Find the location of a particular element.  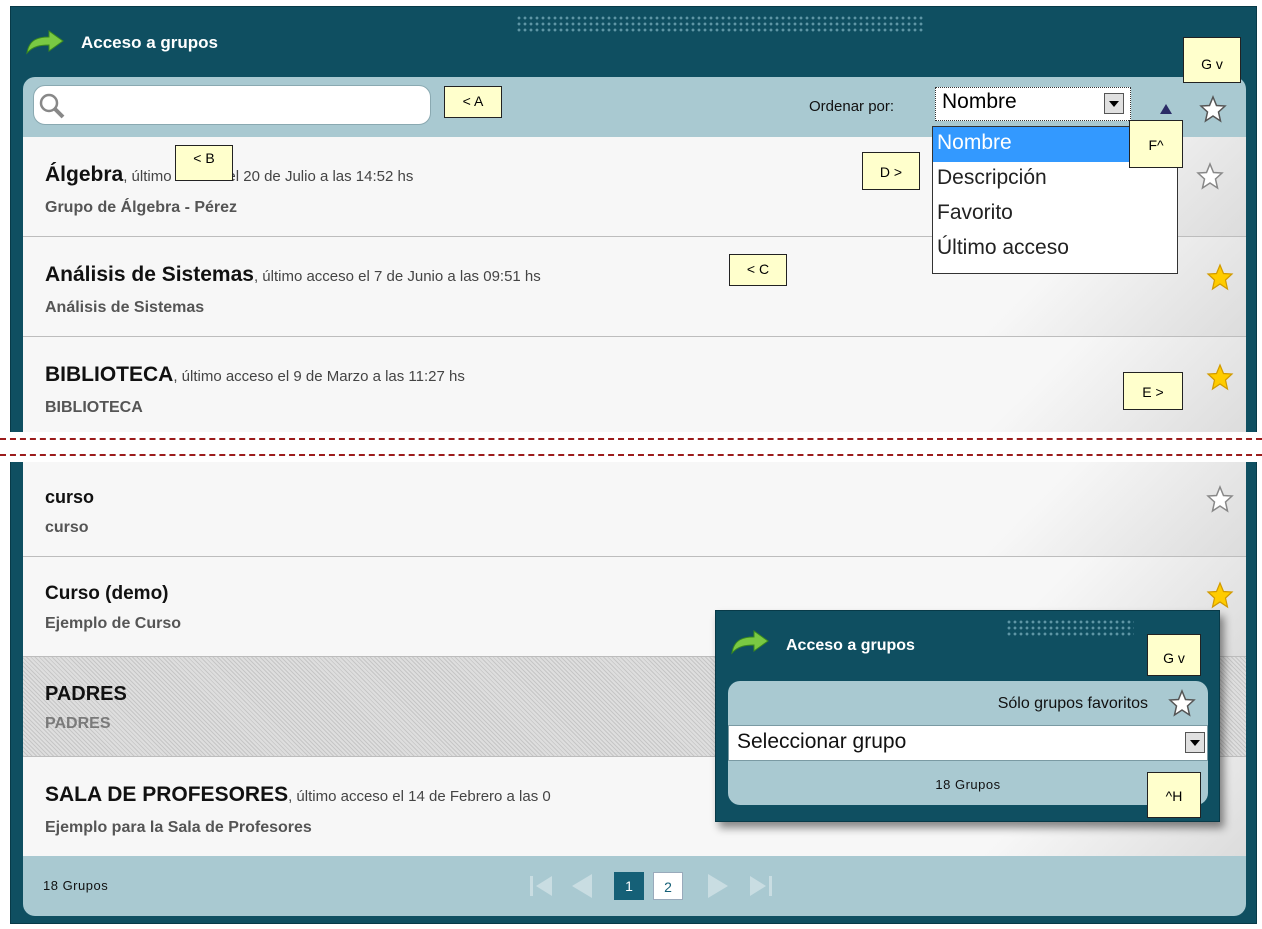

next-page-icon is located at coordinates (719, 886).